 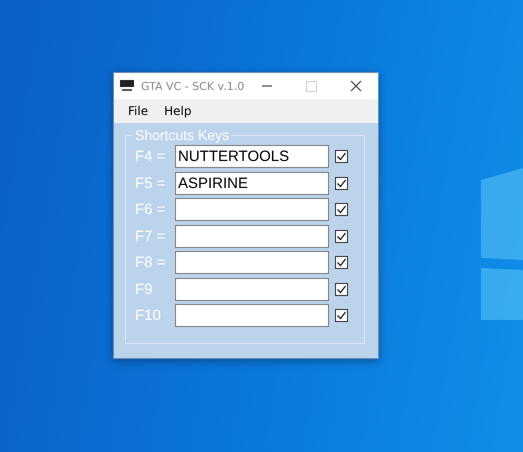 I want to click on key-label: F4 =, so click(x=150, y=156).